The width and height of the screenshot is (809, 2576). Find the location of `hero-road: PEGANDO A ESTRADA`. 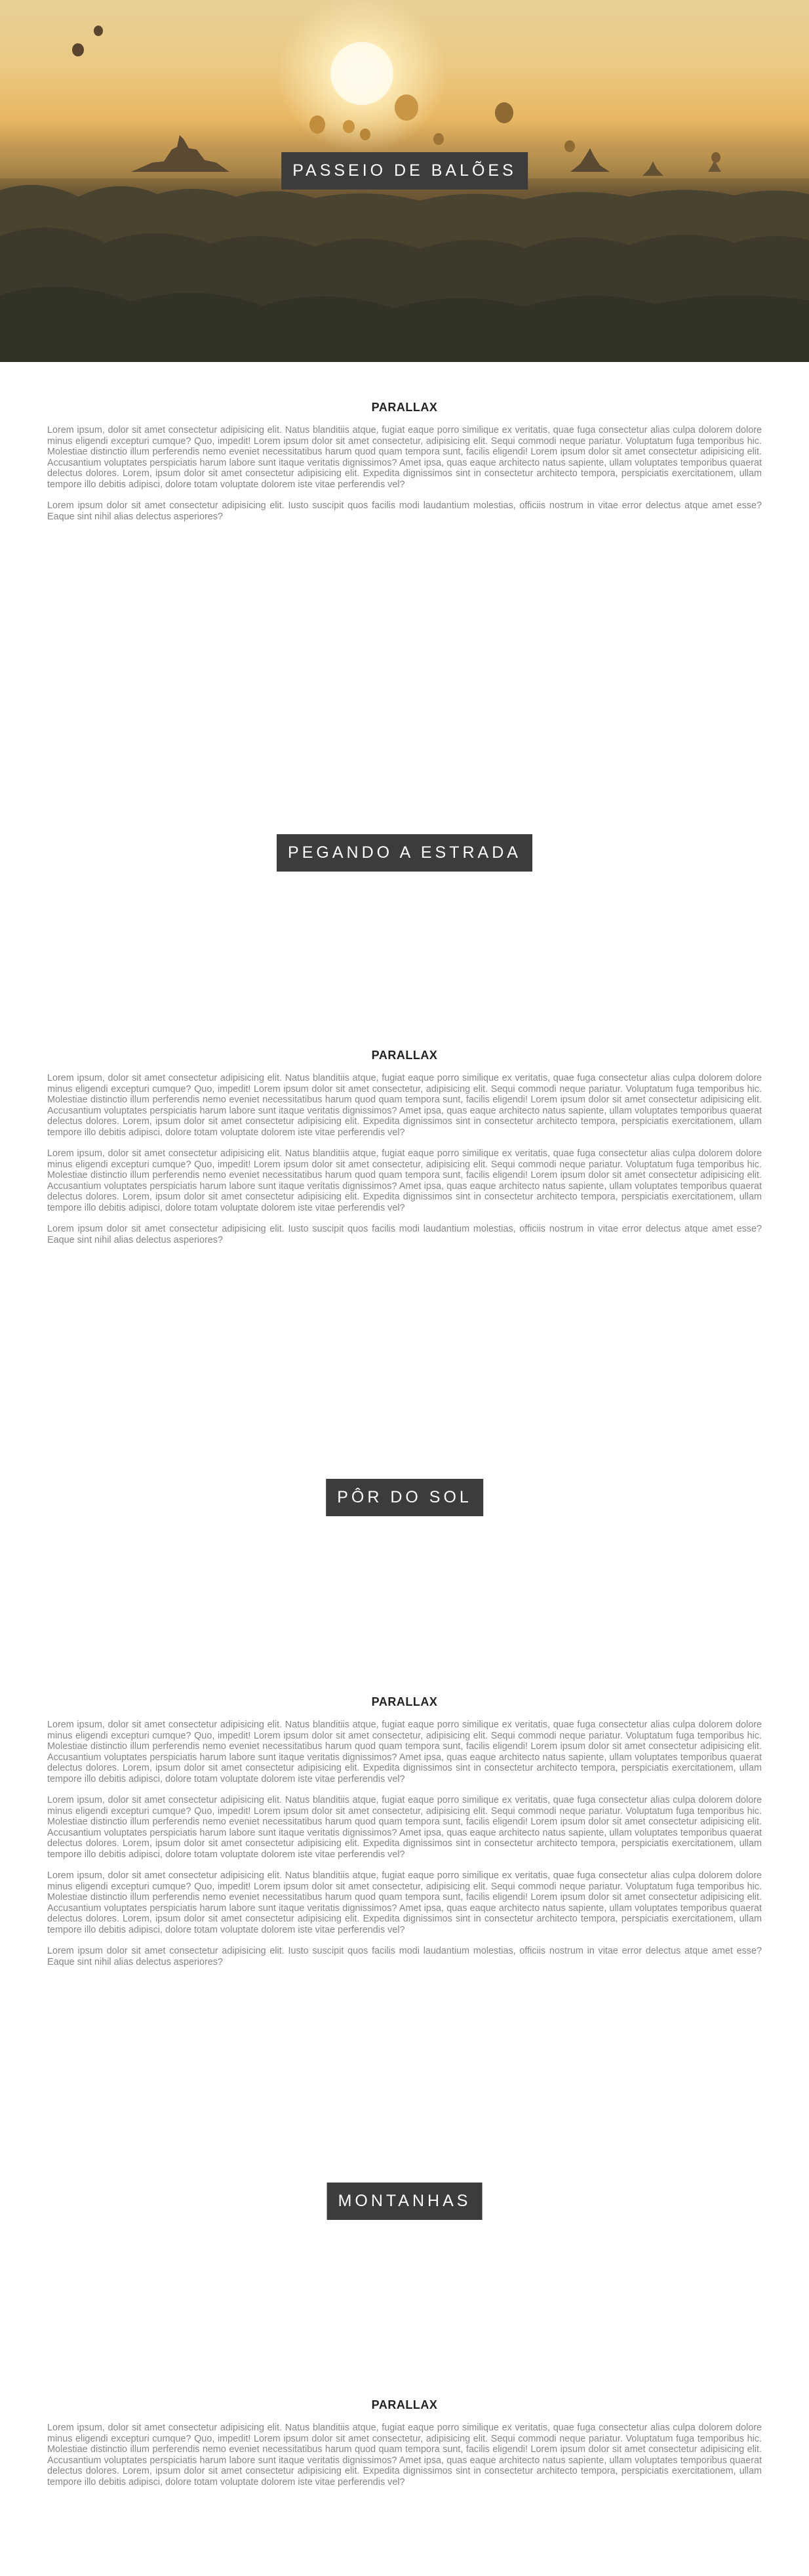

hero-road: PEGANDO A ESTRADA is located at coordinates (404, 829).